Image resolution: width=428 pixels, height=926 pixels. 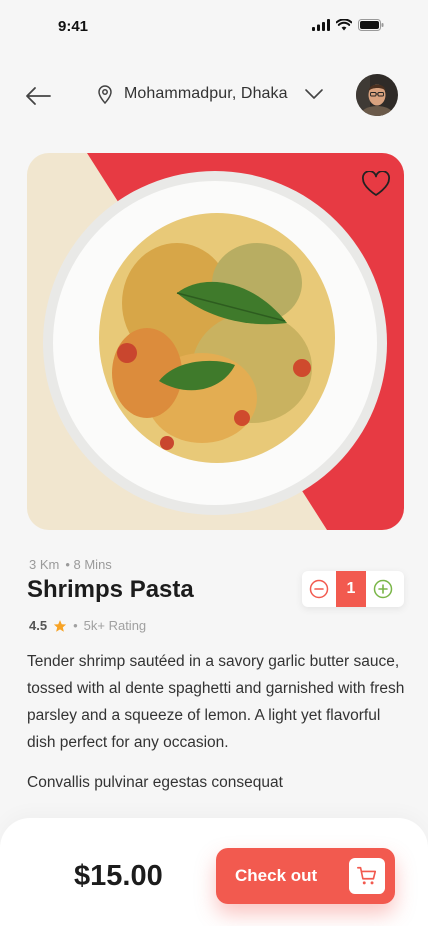 I want to click on minus-circle-icon, so click(x=319, y=589).